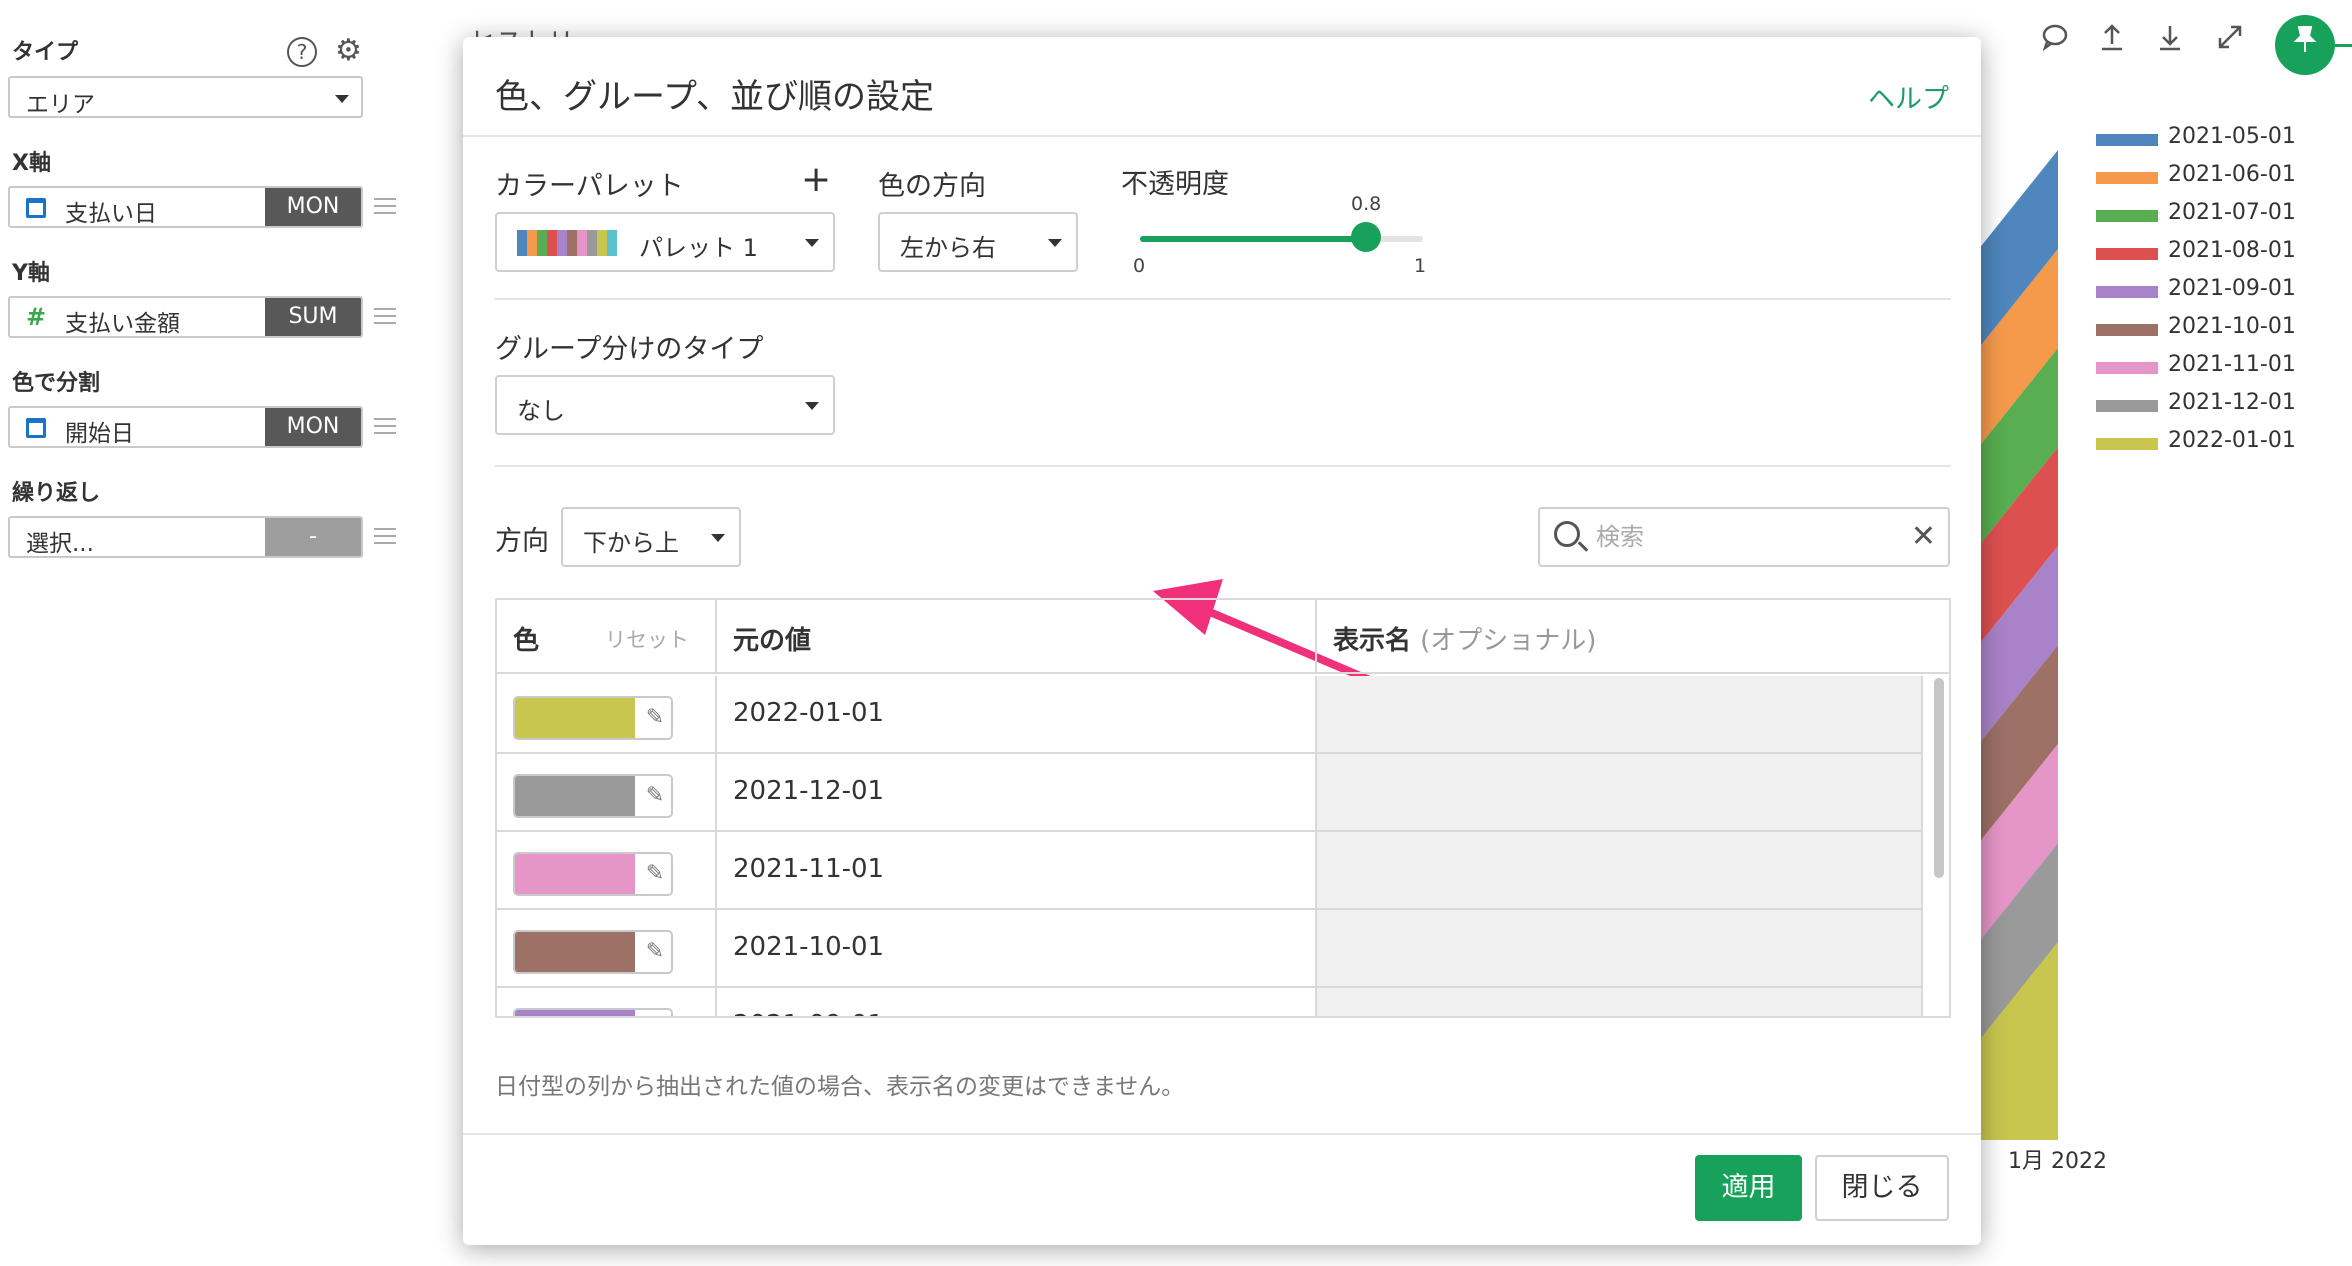 Image resolution: width=2352 pixels, height=1266 pixels. I want to click on comment-icon, so click(2055, 42).